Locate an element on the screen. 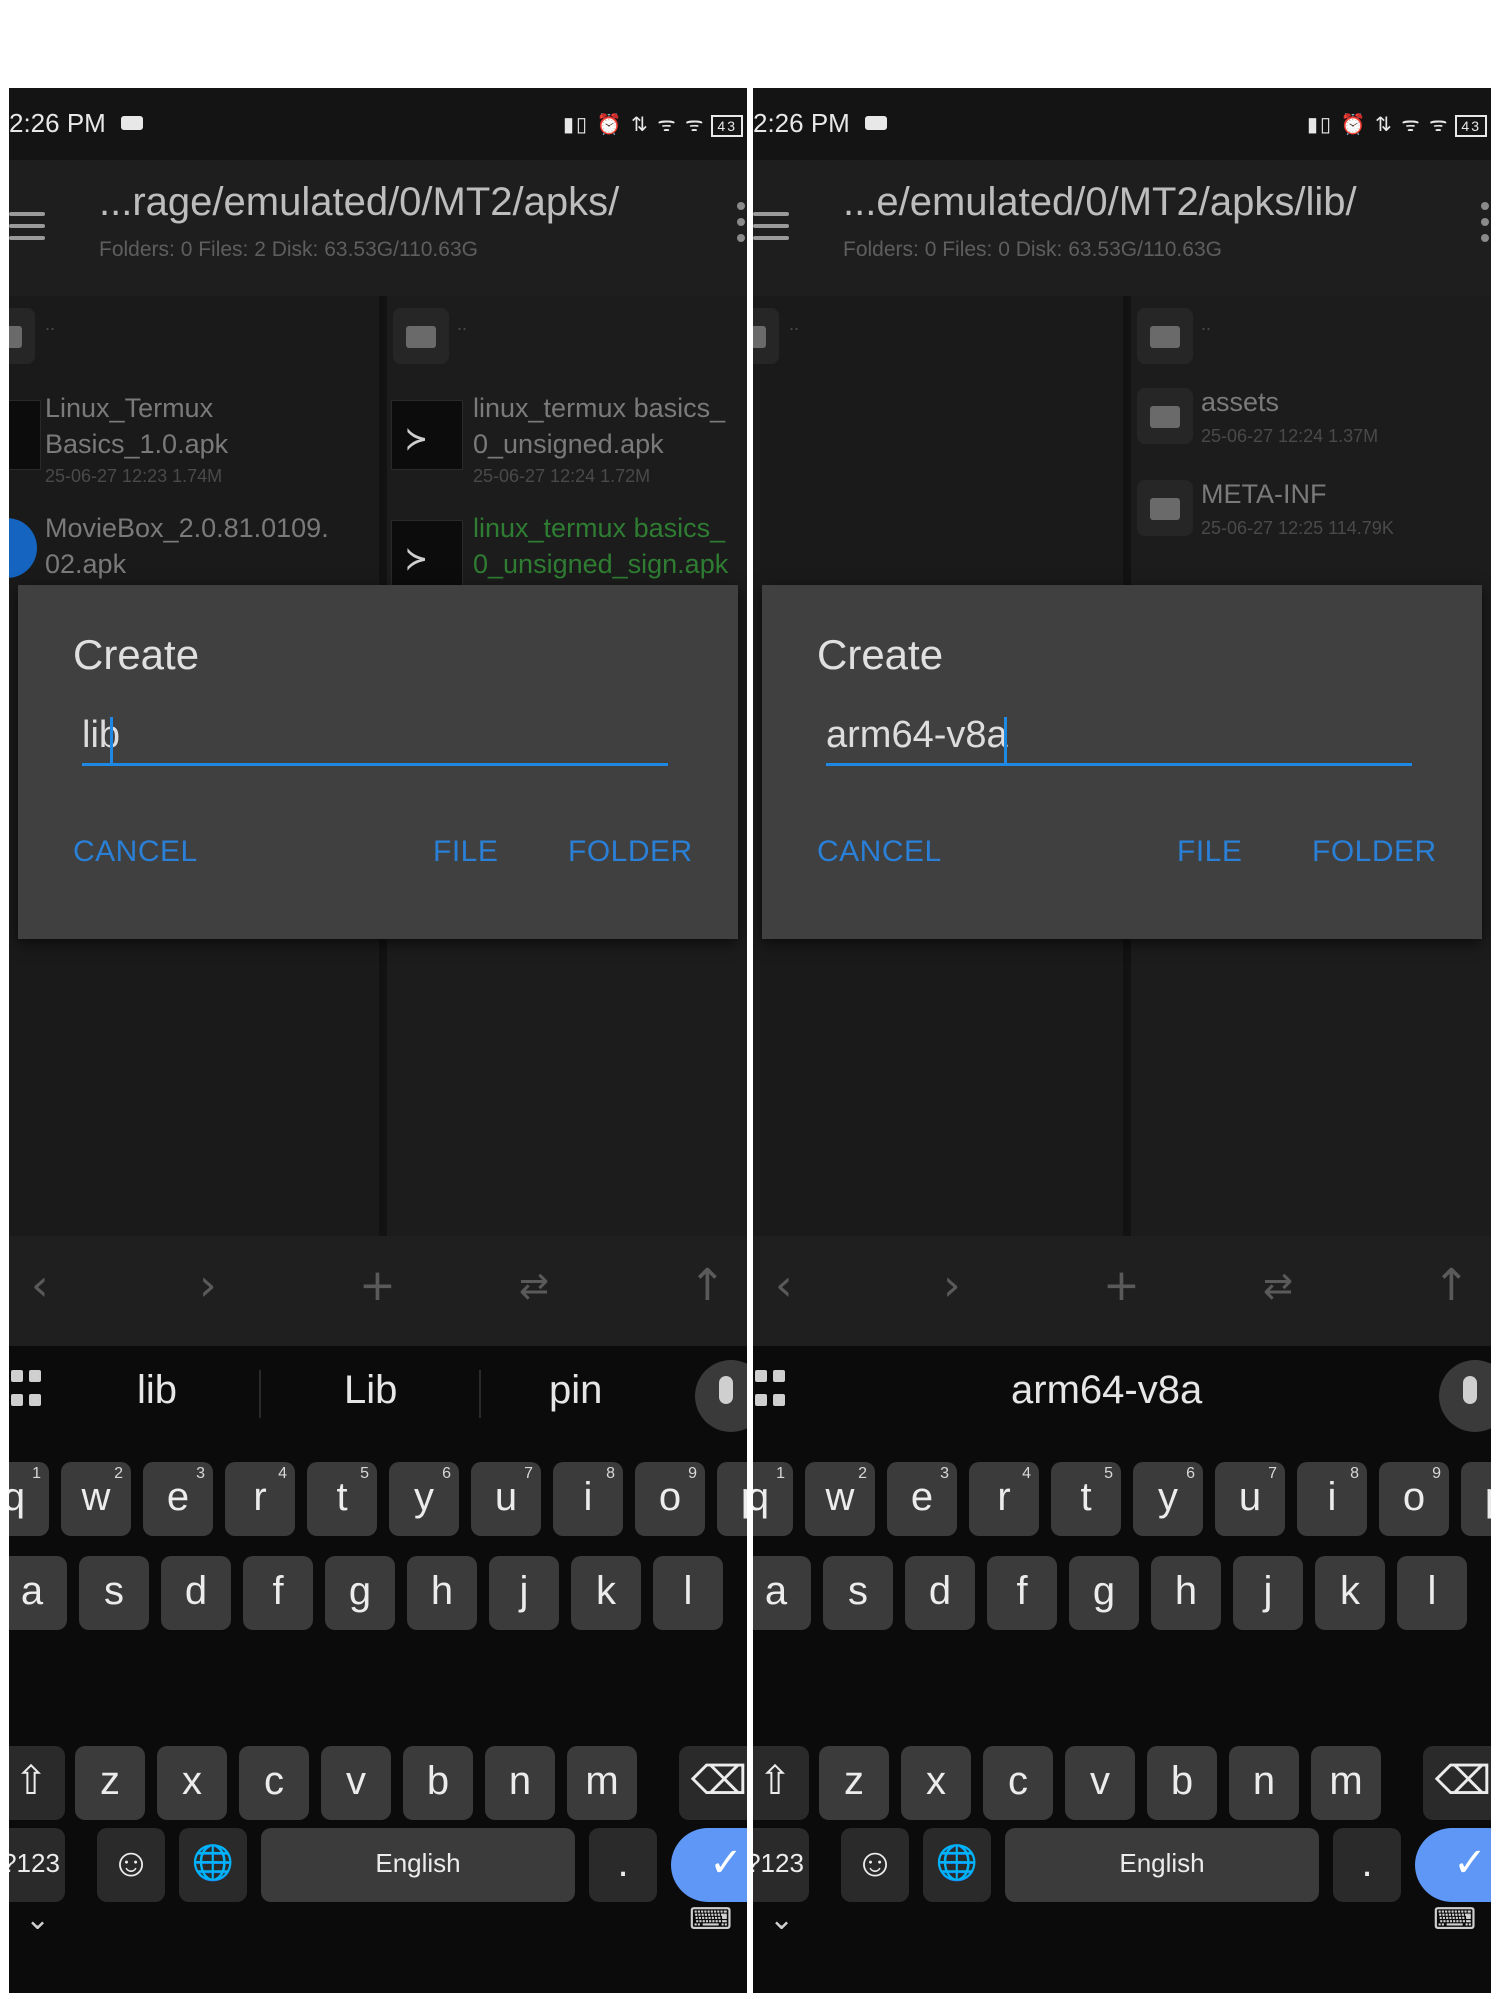 This screenshot has height=1999, width=1500. suggestion: lib is located at coordinates (157, 1390).